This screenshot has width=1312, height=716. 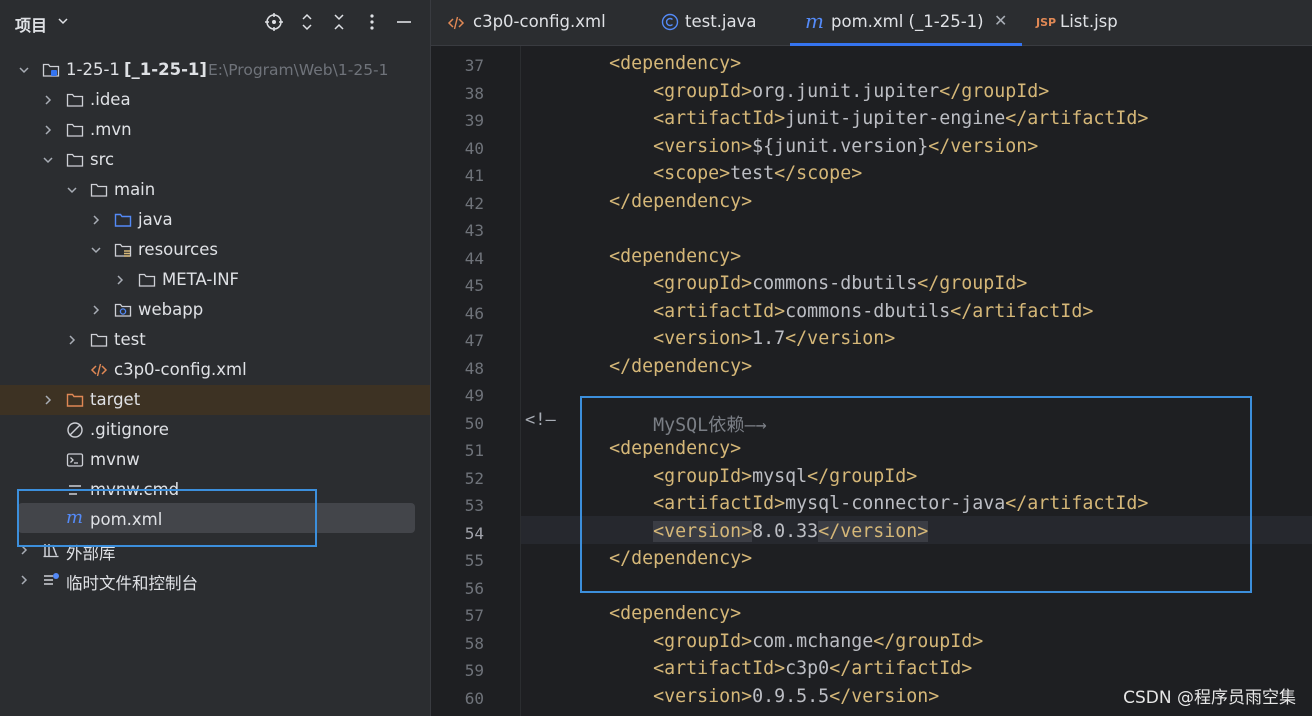 I want to click on crosshair-icon, so click(x=274, y=22).